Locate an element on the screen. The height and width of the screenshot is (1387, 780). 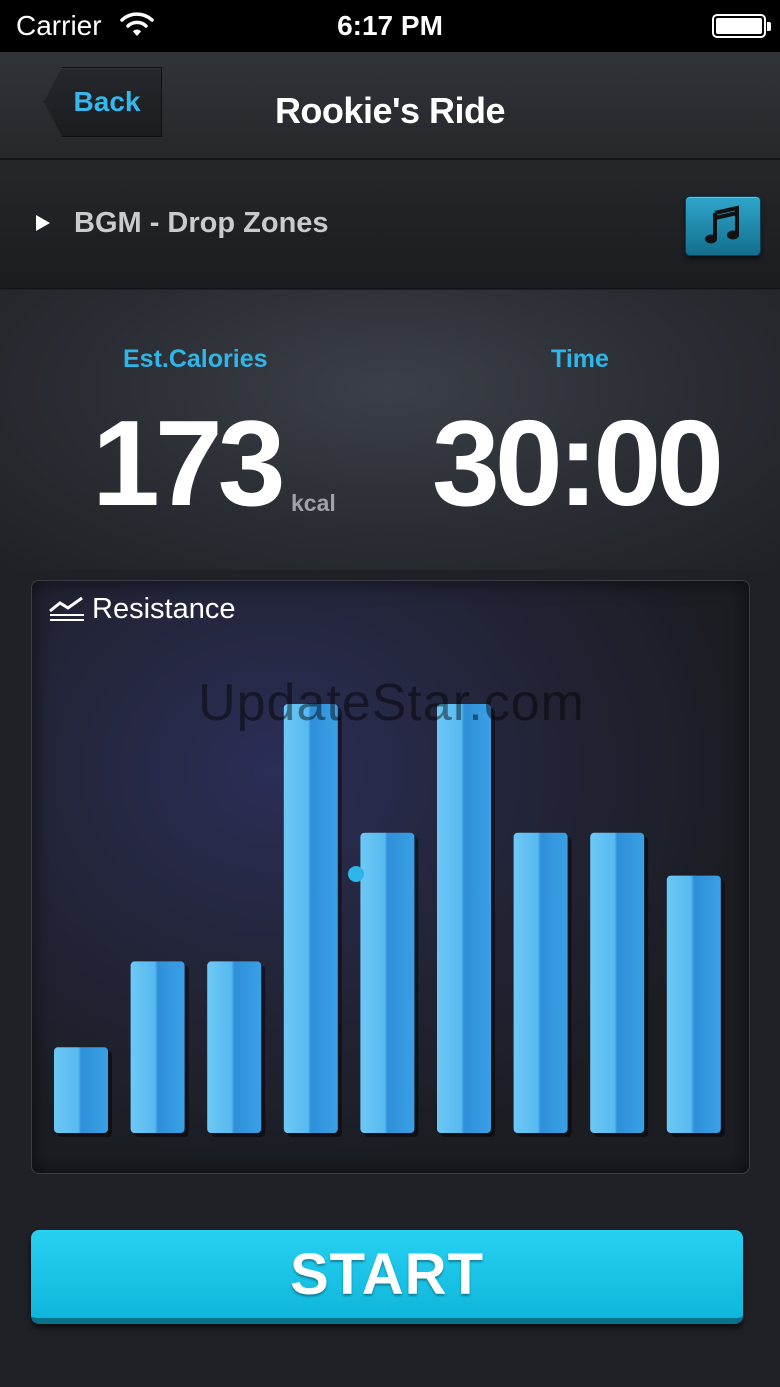
status-bar: Carrier 6:17 PM is located at coordinates (390, 26).